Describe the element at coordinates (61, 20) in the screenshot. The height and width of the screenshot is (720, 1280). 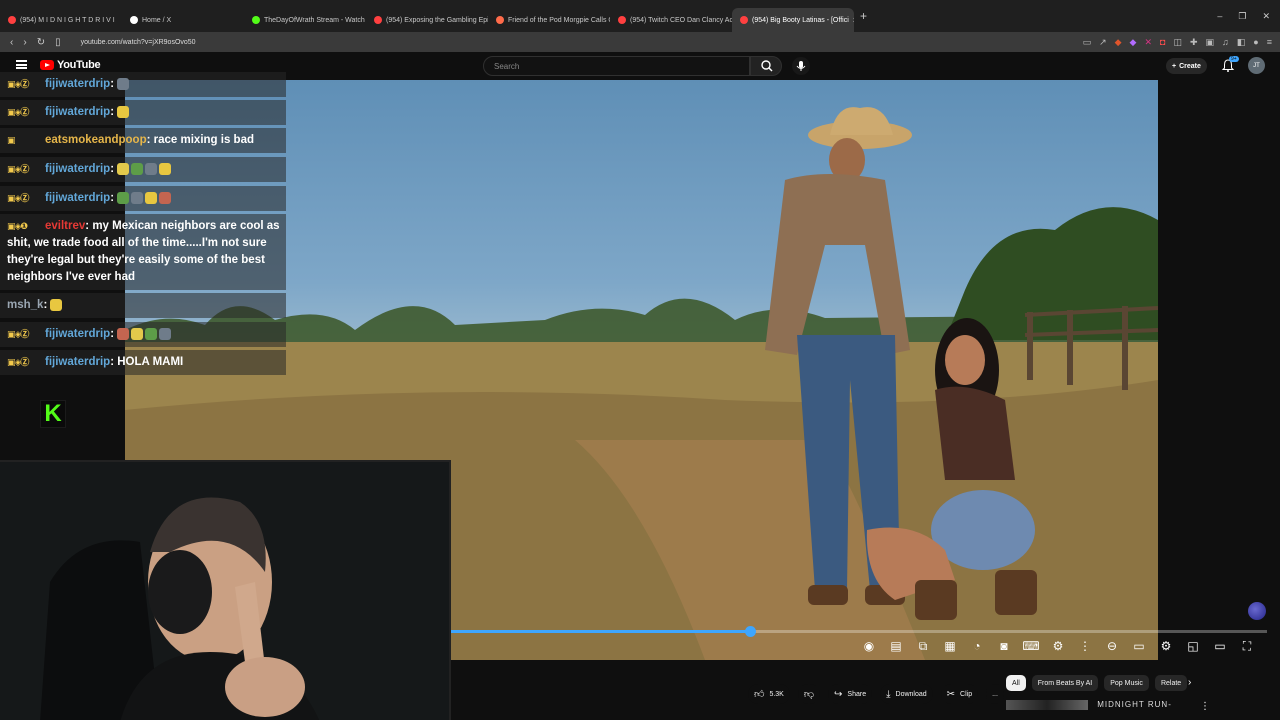
I see `browser-tab: (954) M I D N I G H T D R I V I` at that location.